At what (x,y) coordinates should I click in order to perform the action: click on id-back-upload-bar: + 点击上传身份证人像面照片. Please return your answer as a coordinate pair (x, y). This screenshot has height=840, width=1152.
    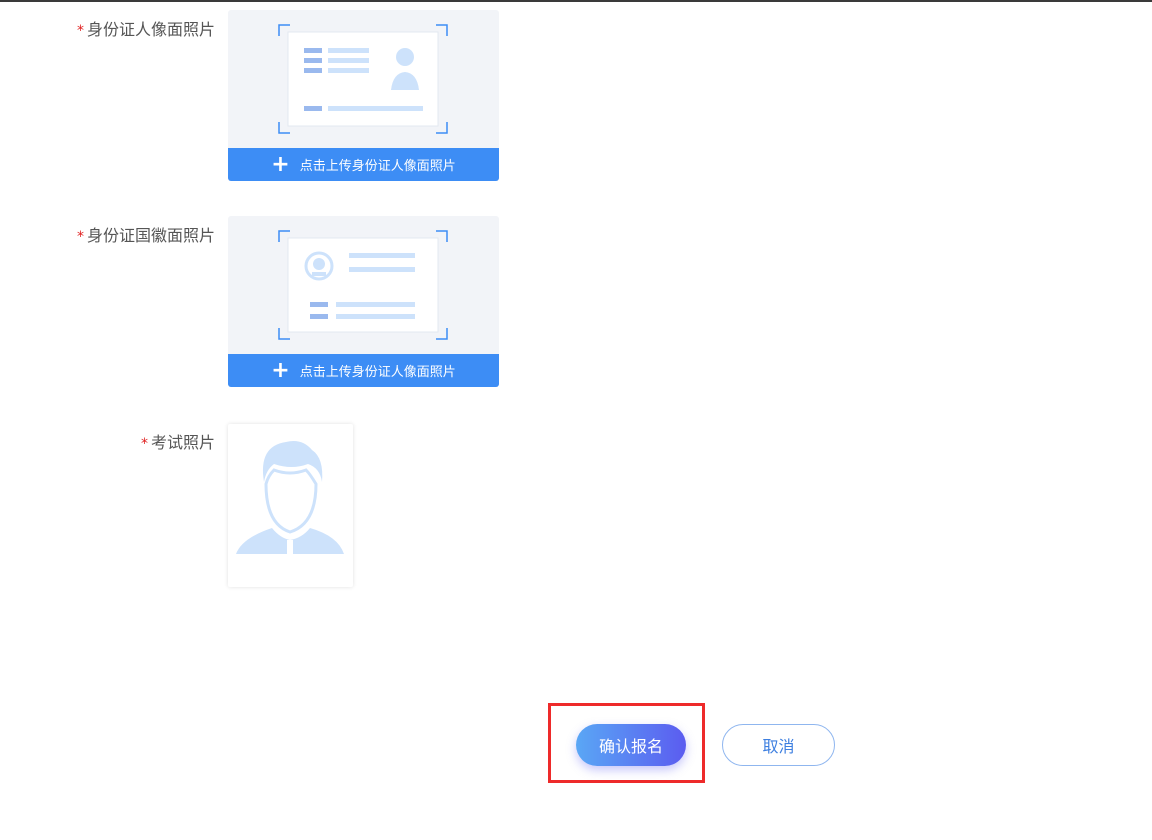
    Looking at the image, I should click on (363, 370).